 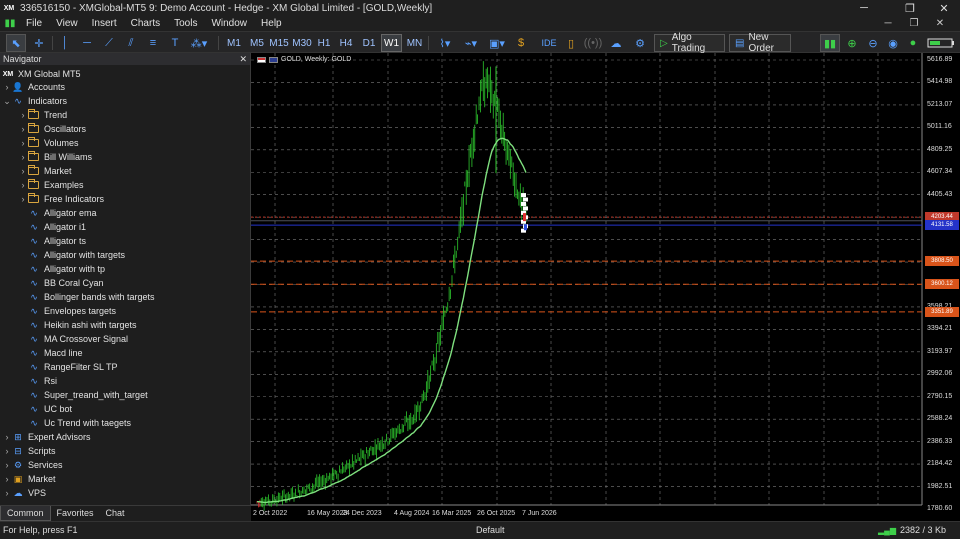 I want to click on mdi-restore-icon: ❐, so click(x=914, y=23).